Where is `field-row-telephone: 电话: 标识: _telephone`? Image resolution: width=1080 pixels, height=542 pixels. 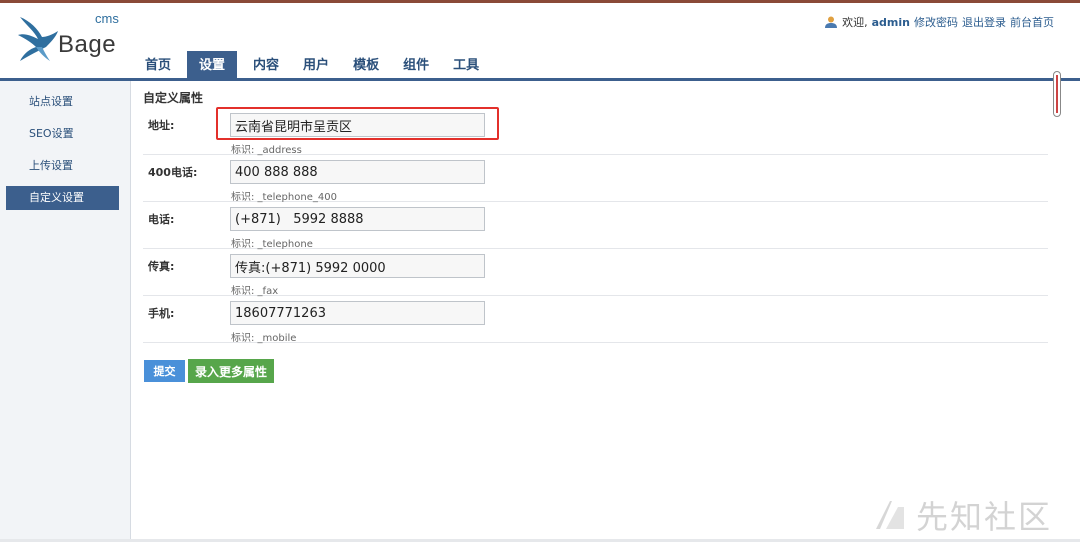 field-row-telephone: 电话: 标识: _telephone is located at coordinates (595, 226).